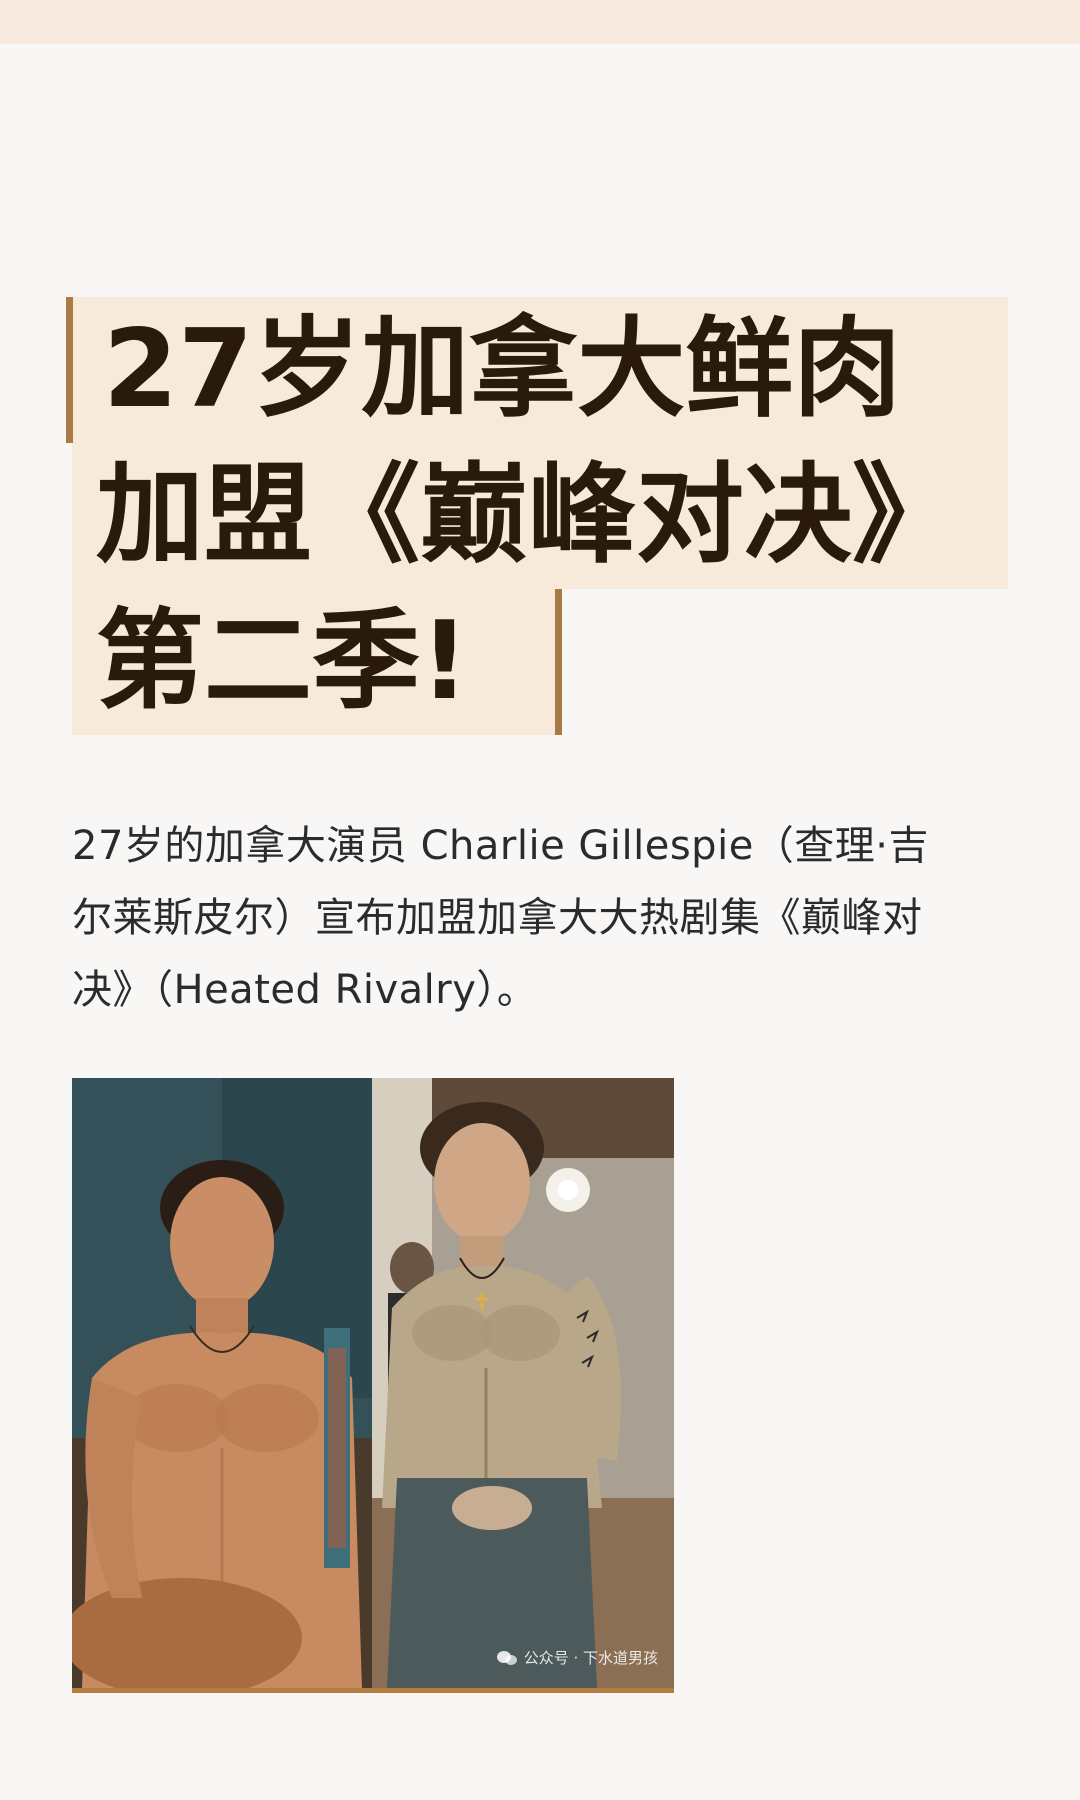 This screenshot has height=1800, width=1080. I want to click on body-line-1: 27岁的加拿大演员 Charlie Gillespie（查理·吉, so click(501, 846).